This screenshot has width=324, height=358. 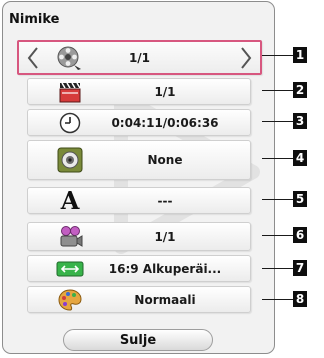 What do you see at coordinates (70, 300) in the screenshot?
I see `picture-mode-palette-icon` at bounding box center [70, 300].